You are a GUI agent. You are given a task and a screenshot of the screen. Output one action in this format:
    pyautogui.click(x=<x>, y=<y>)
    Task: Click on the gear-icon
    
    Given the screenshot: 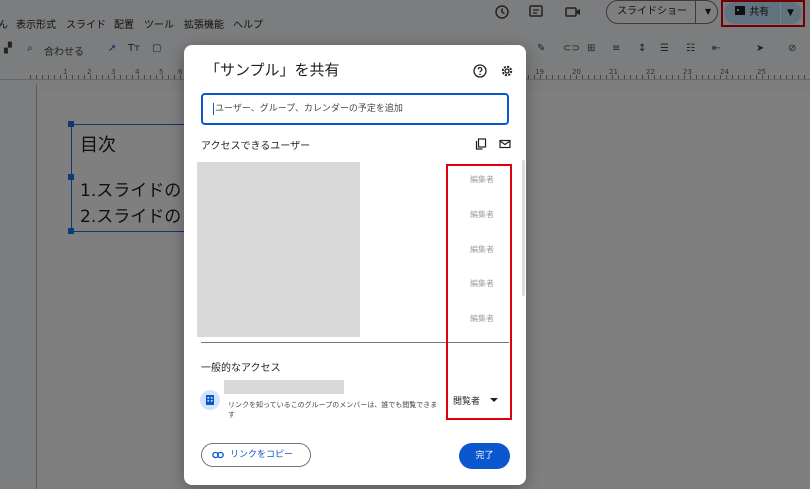 What is the action you would take?
    pyautogui.click(x=507, y=71)
    